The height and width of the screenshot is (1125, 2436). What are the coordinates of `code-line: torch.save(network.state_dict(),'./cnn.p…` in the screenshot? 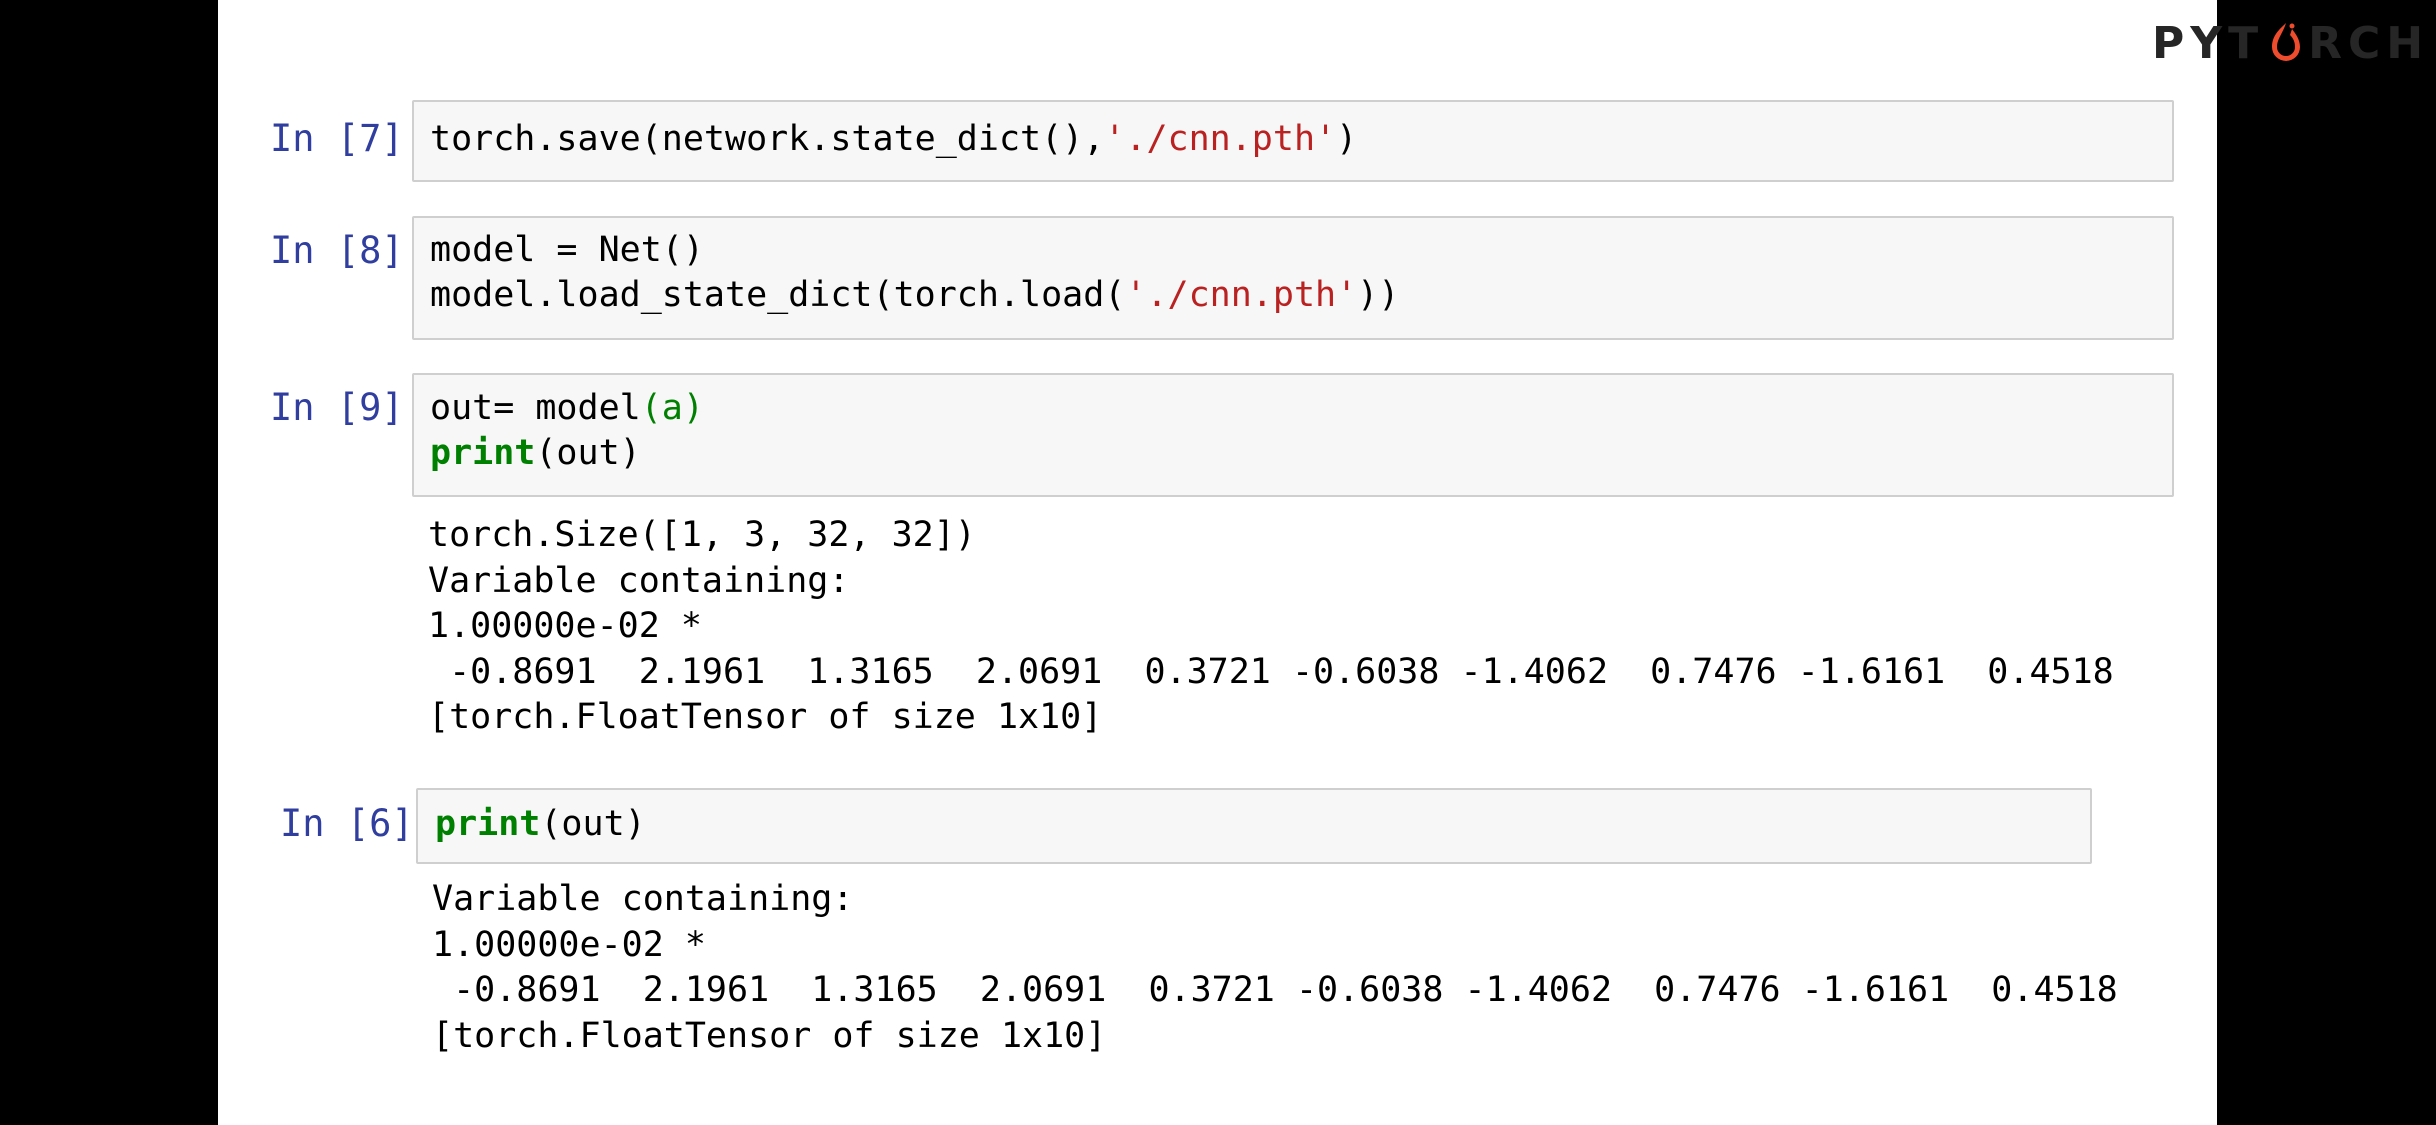 It's located at (894, 139).